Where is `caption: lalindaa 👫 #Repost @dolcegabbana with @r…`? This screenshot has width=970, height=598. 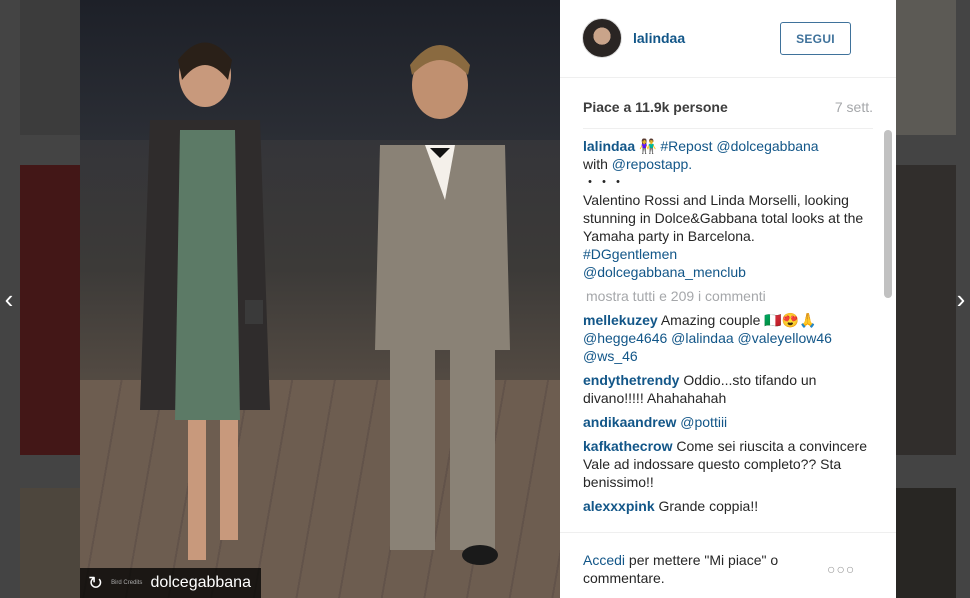 caption: lalindaa 👫 #Repost @dolcegabbana with @r… is located at coordinates (728, 209).